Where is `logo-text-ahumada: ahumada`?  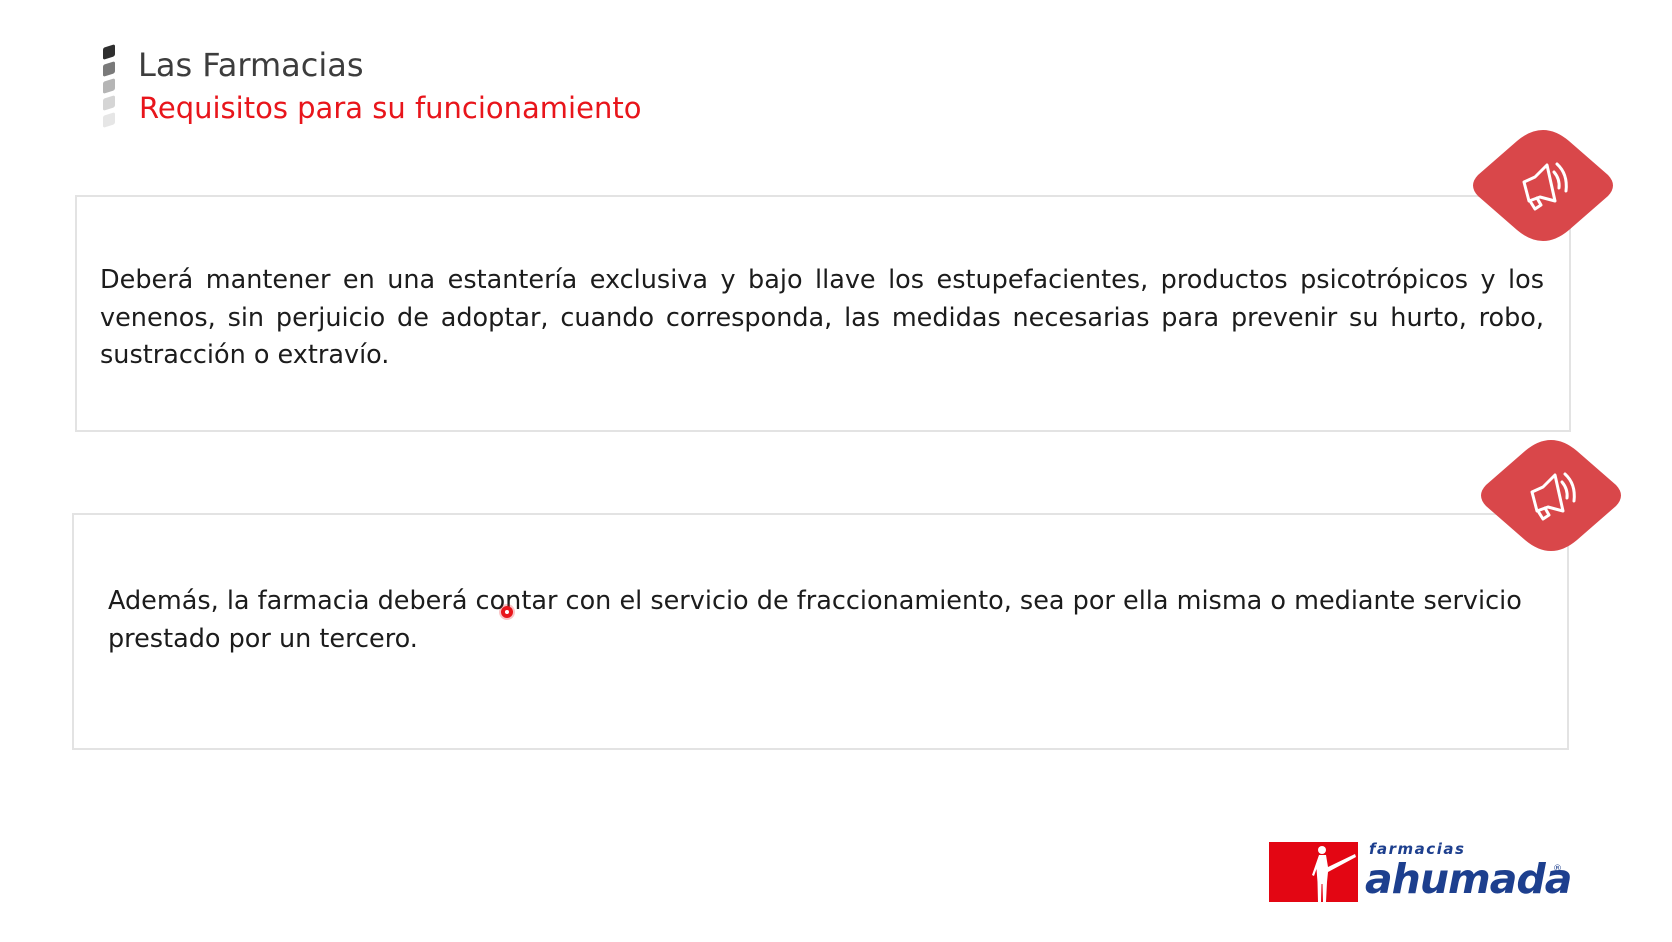
logo-text-ahumada: ahumada is located at coordinates (1468, 879).